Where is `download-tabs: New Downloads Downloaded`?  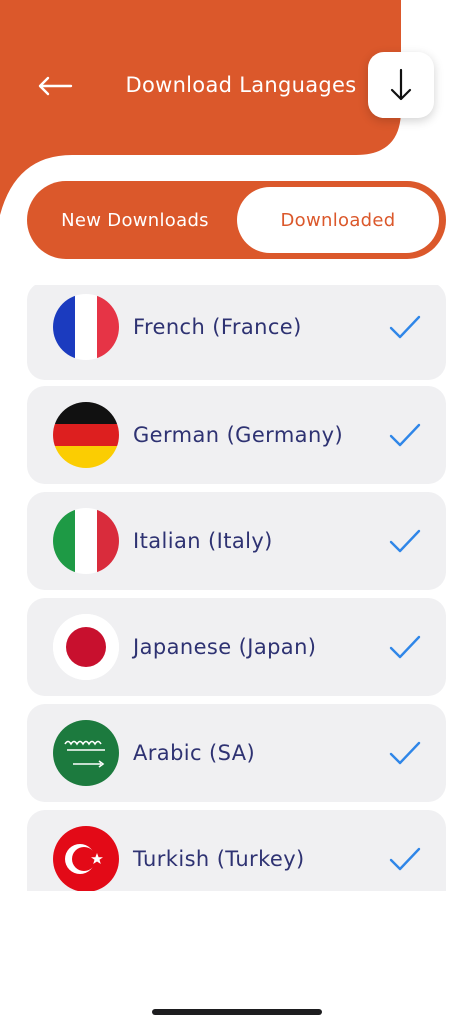
download-tabs: New Downloads Downloaded is located at coordinates (236, 220).